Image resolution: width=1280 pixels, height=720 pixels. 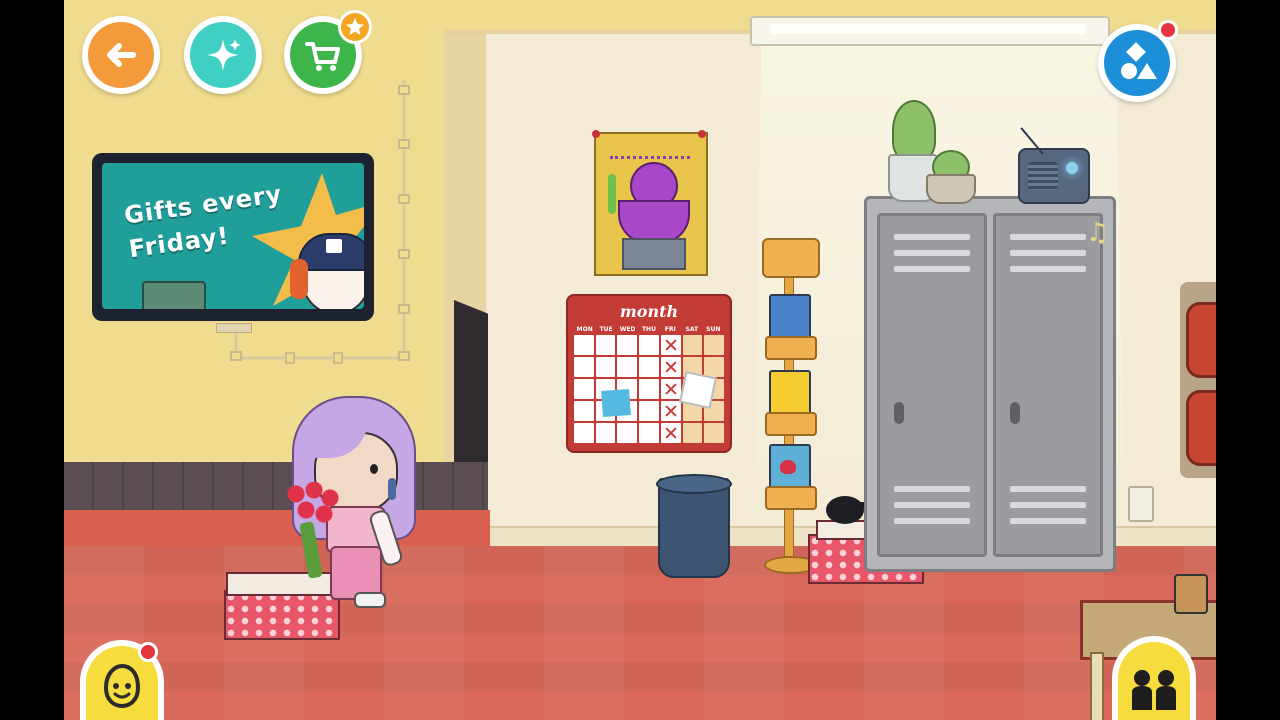 I want to click on arrow-left-icon, so click(x=121, y=55).